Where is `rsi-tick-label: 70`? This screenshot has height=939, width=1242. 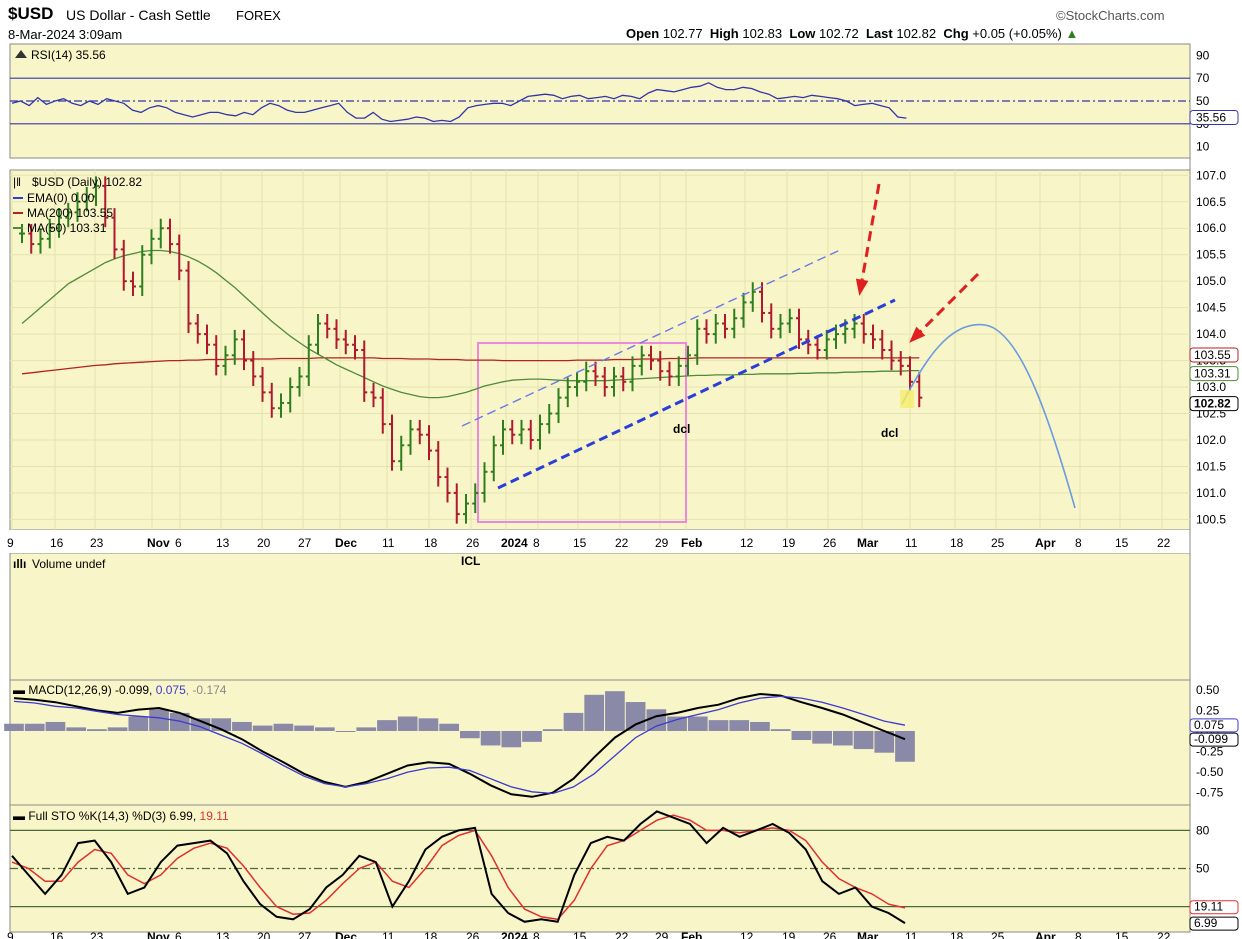 rsi-tick-label: 70 is located at coordinates (1203, 78).